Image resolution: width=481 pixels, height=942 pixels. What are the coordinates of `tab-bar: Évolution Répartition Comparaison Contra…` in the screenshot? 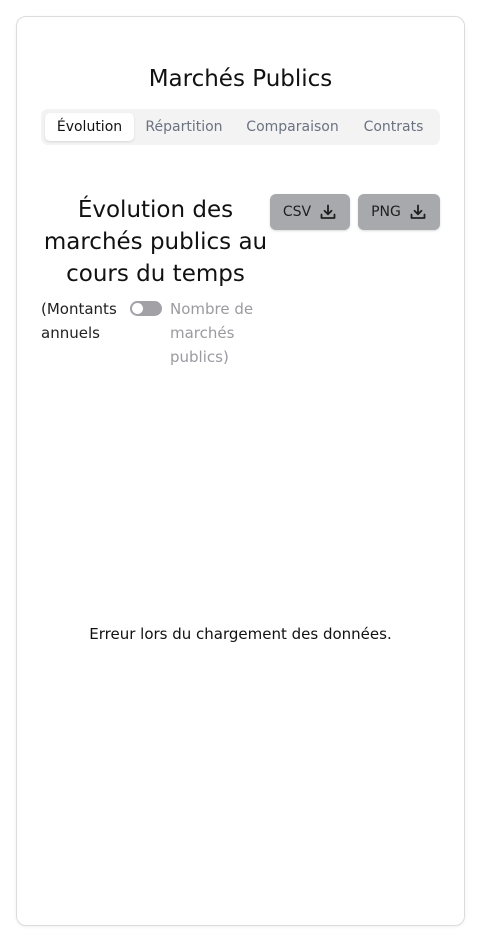 It's located at (240, 127).